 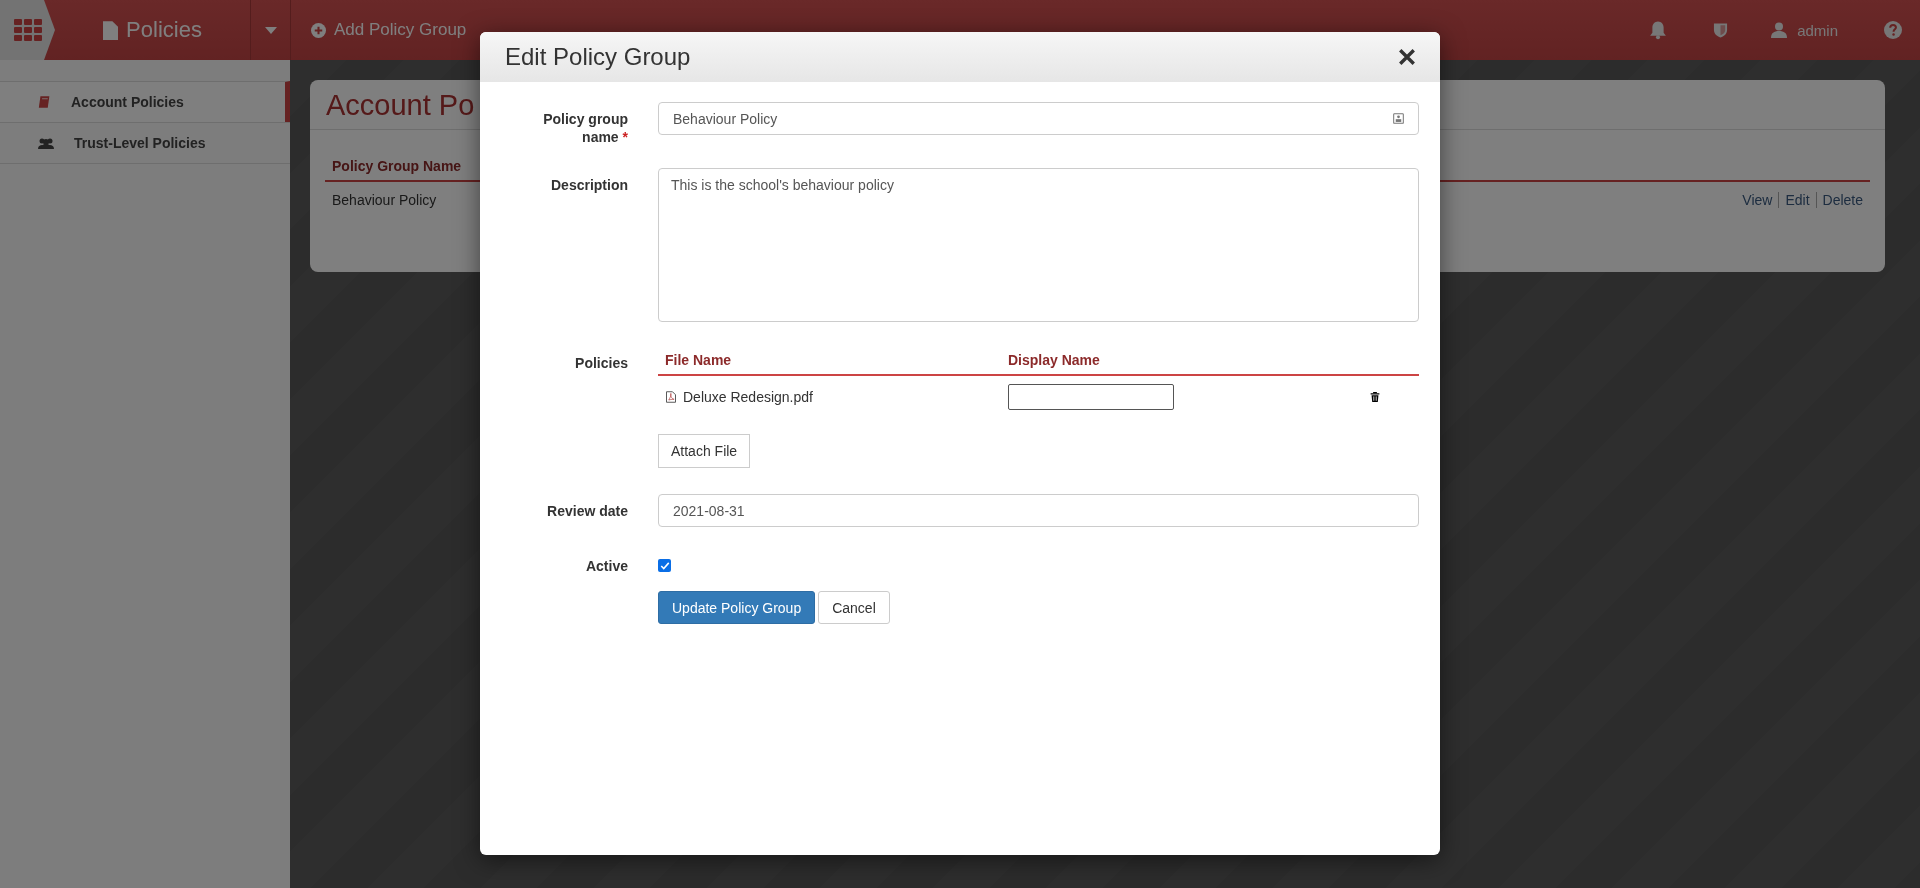 What do you see at coordinates (46, 143) in the screenshot?
I see `users-icon` at bounding box center [46, 143].